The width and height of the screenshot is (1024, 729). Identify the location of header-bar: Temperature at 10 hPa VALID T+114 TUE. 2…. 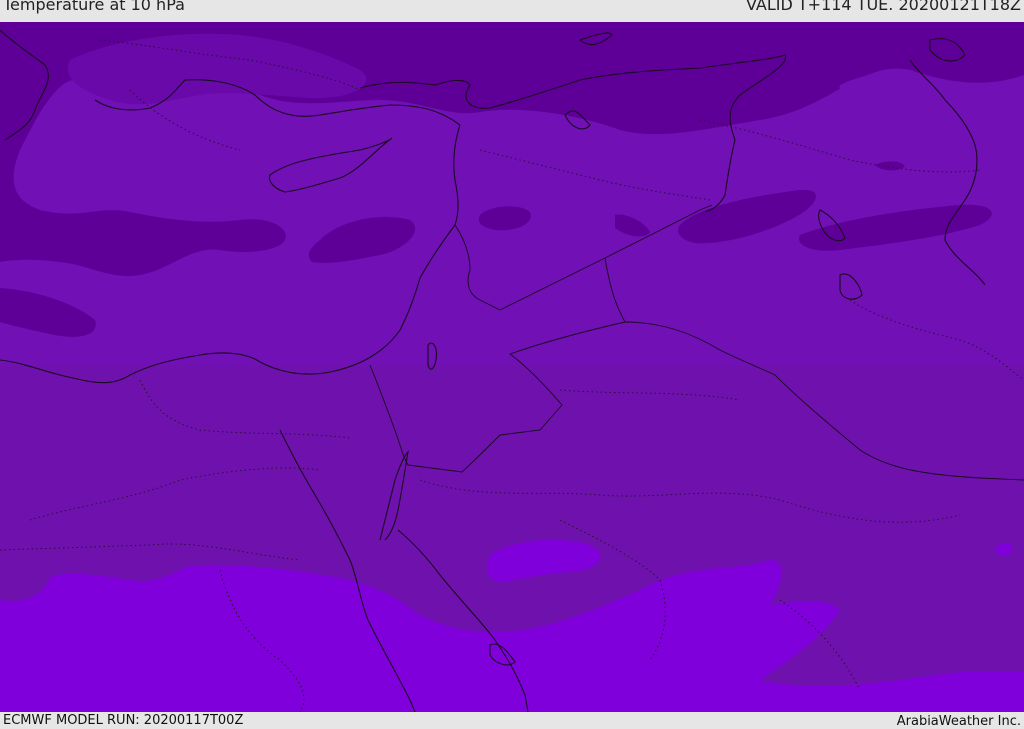
(512, 11).